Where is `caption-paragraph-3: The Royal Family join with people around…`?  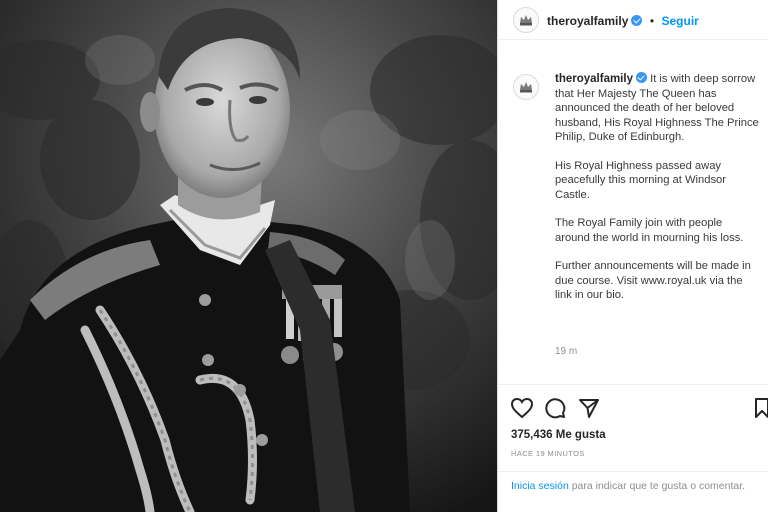
caption-paragraph-3: The Royal Family join with people around… is located at coordinates (649, 230).